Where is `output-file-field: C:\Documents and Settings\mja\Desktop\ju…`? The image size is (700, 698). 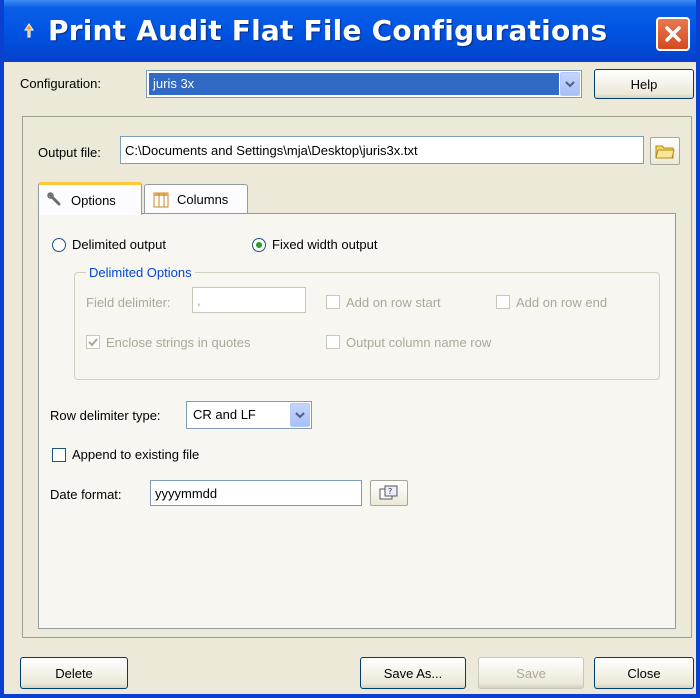 output-file-field: C:\Documents and Settings\mja\Desktop\ju… is located at coordinates (382, 150).